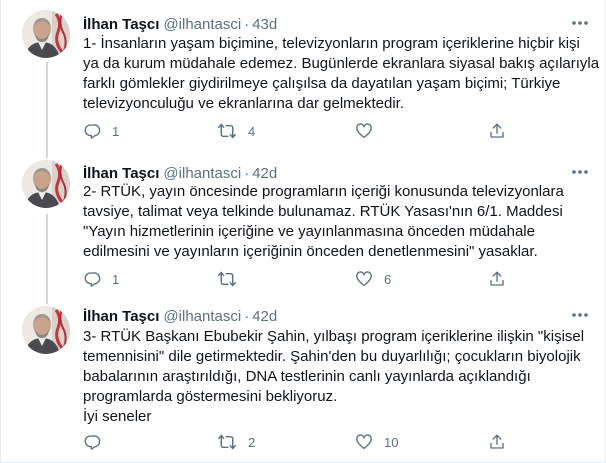 The image size is (606, 463). Describe the element at coordinates (376, 442) in the screenshot. I see `like-button: 10` at that location.